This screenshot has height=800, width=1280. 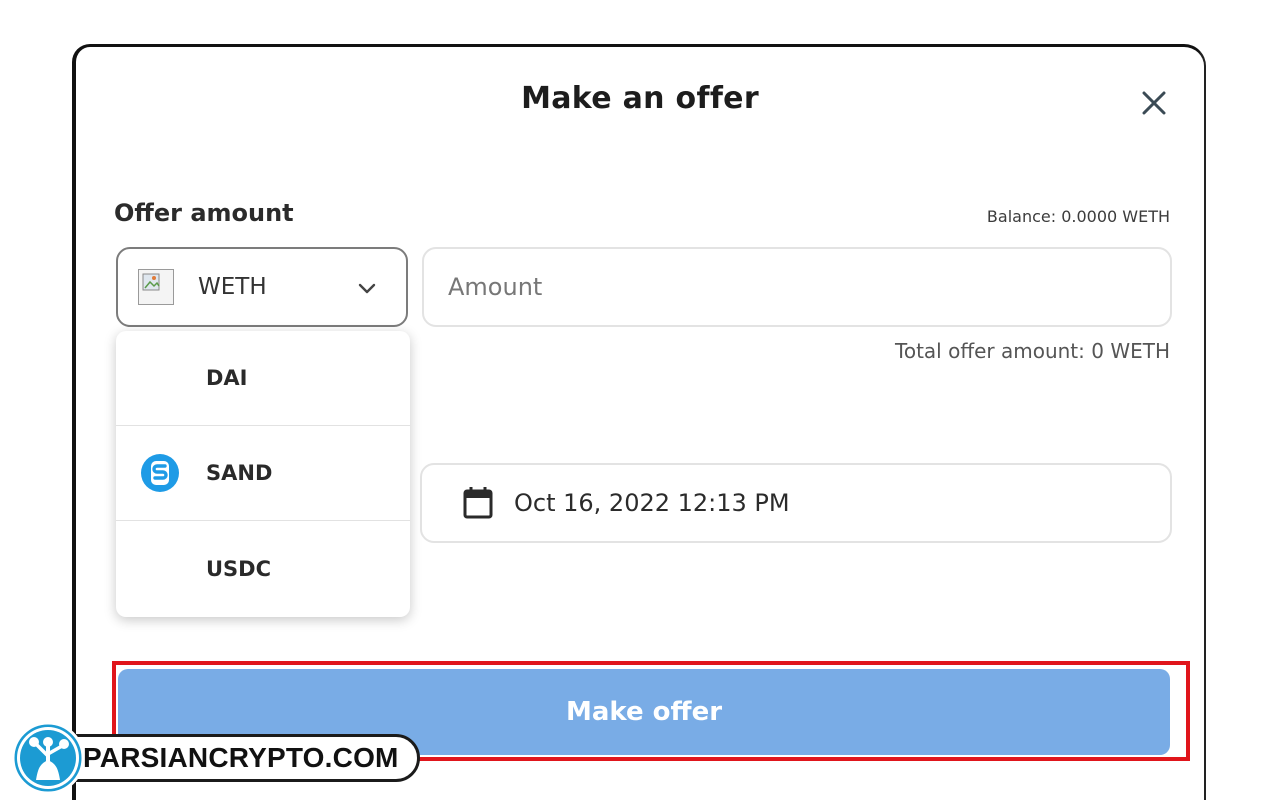 I want to click on currency-option-usdc: USDC, so click(x=263, y=568).